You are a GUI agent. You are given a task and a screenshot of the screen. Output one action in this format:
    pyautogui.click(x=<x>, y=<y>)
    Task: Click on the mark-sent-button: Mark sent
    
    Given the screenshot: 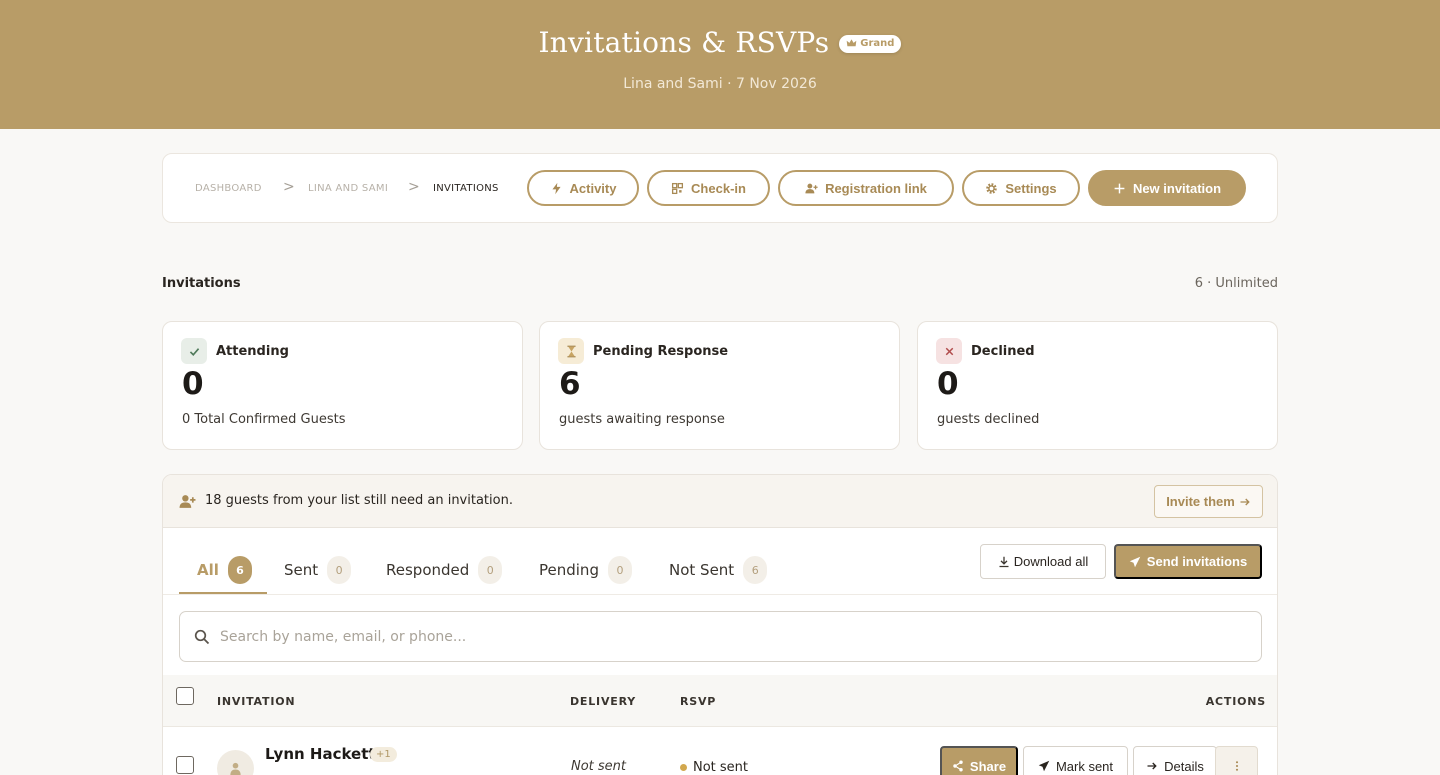 What is the action you would take?
    pyautogui.click(x=1075, y=760)
    